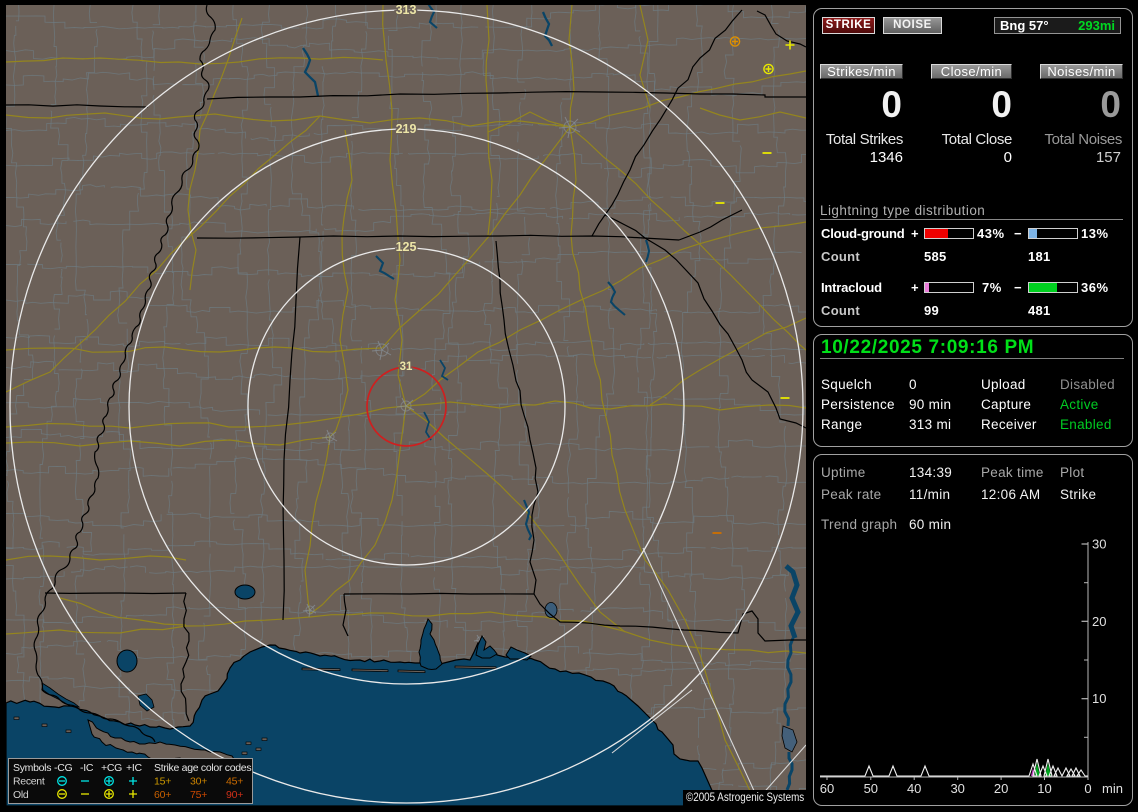 This screenshot has height=812, width=1138. Describe the element at coordinates (162, 795) in the screenshot. I see `svg-text: 60+` at that location.